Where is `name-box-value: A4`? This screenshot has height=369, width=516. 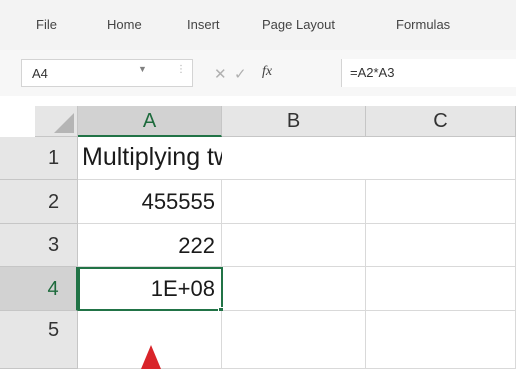
name-box-value: A4 is located at coordinates (40, 73).